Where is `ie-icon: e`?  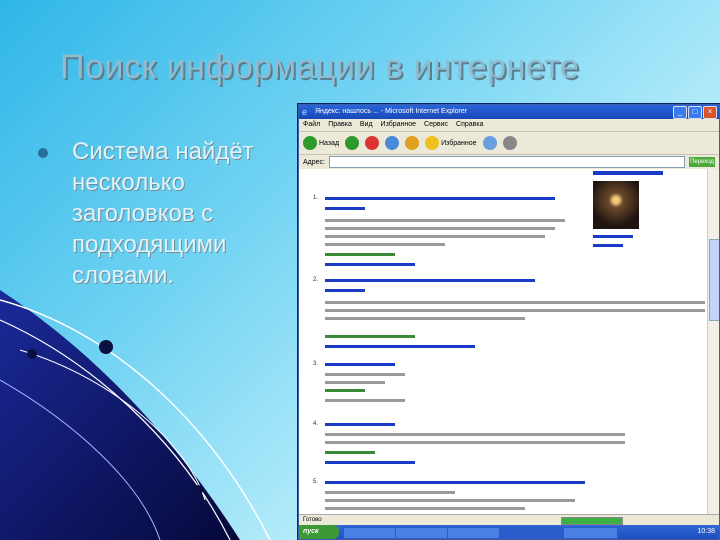
ie-icon: e is located at coordinates (305, 112).